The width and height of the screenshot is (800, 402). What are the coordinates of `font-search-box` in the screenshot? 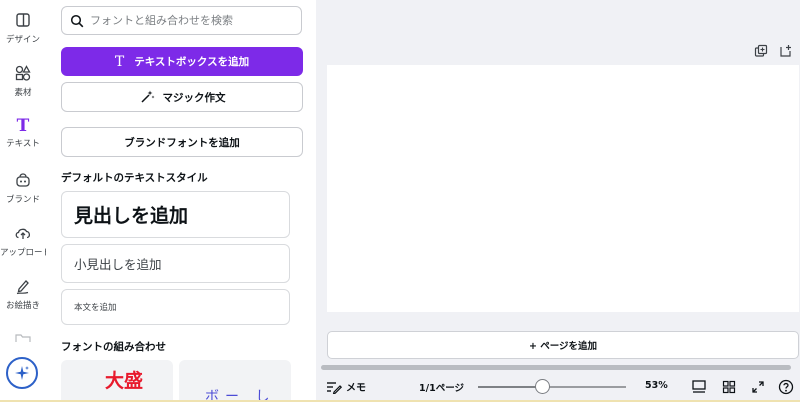 It's located at (181, 20).